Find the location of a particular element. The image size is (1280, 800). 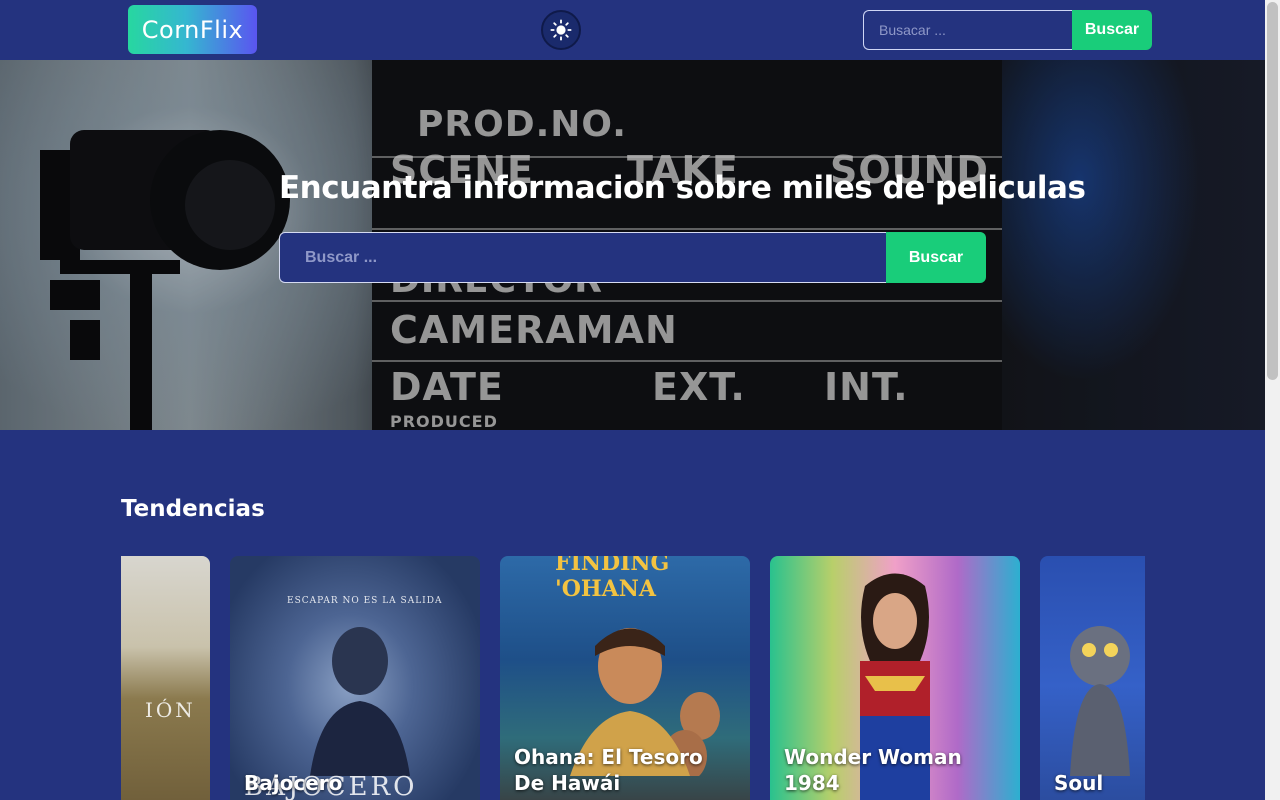

movie-card-title: Soul is located at coordinates (1079, 783).